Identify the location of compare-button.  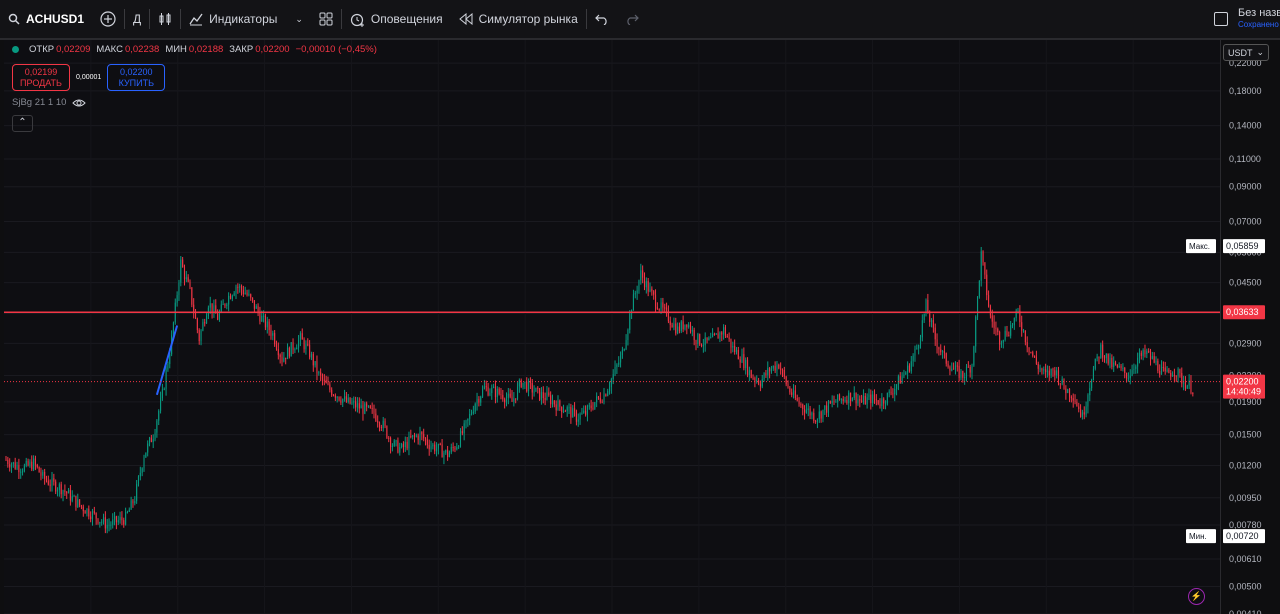
(108, 19).